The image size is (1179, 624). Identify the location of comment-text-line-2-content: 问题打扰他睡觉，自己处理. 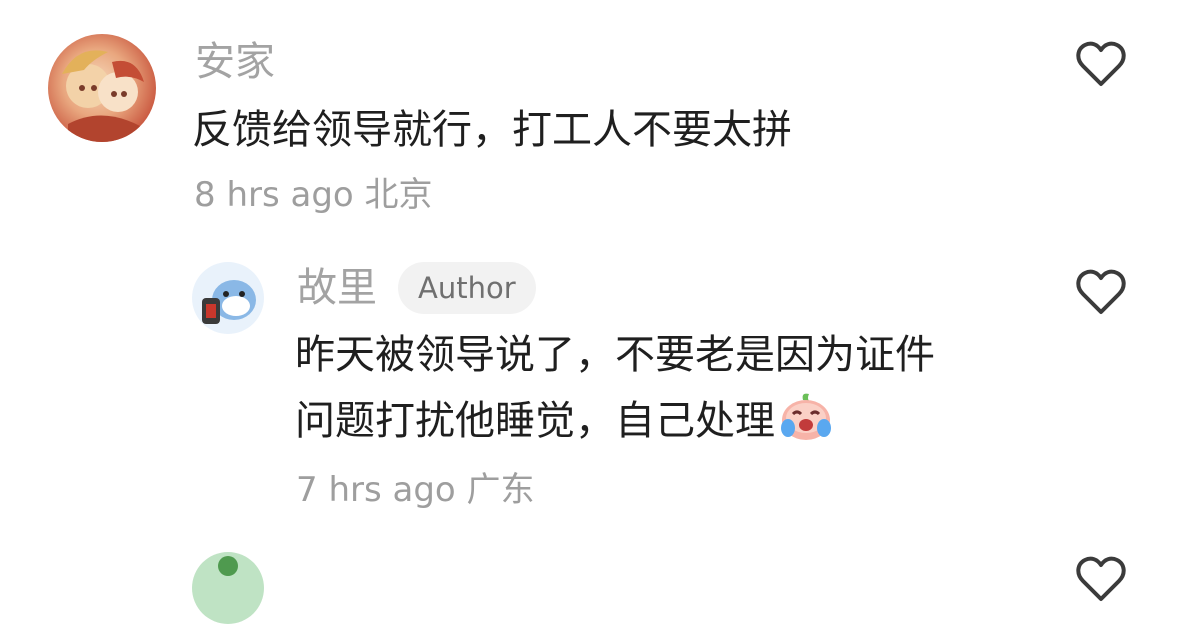
(535, 421).